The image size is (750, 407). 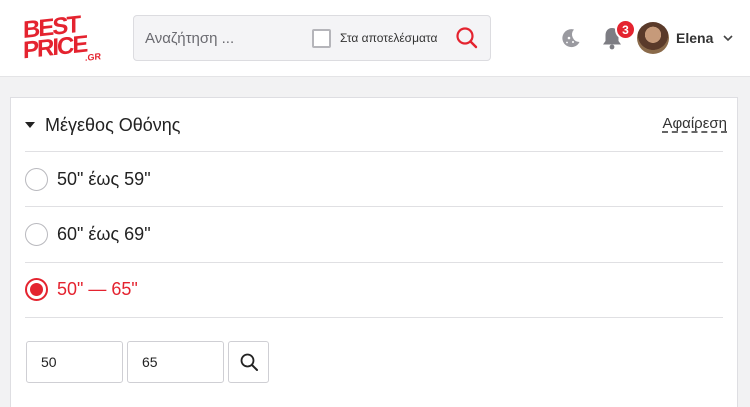 I want to click on search-bar: Στα αποτελέσματα, so click(x=312, y=38).